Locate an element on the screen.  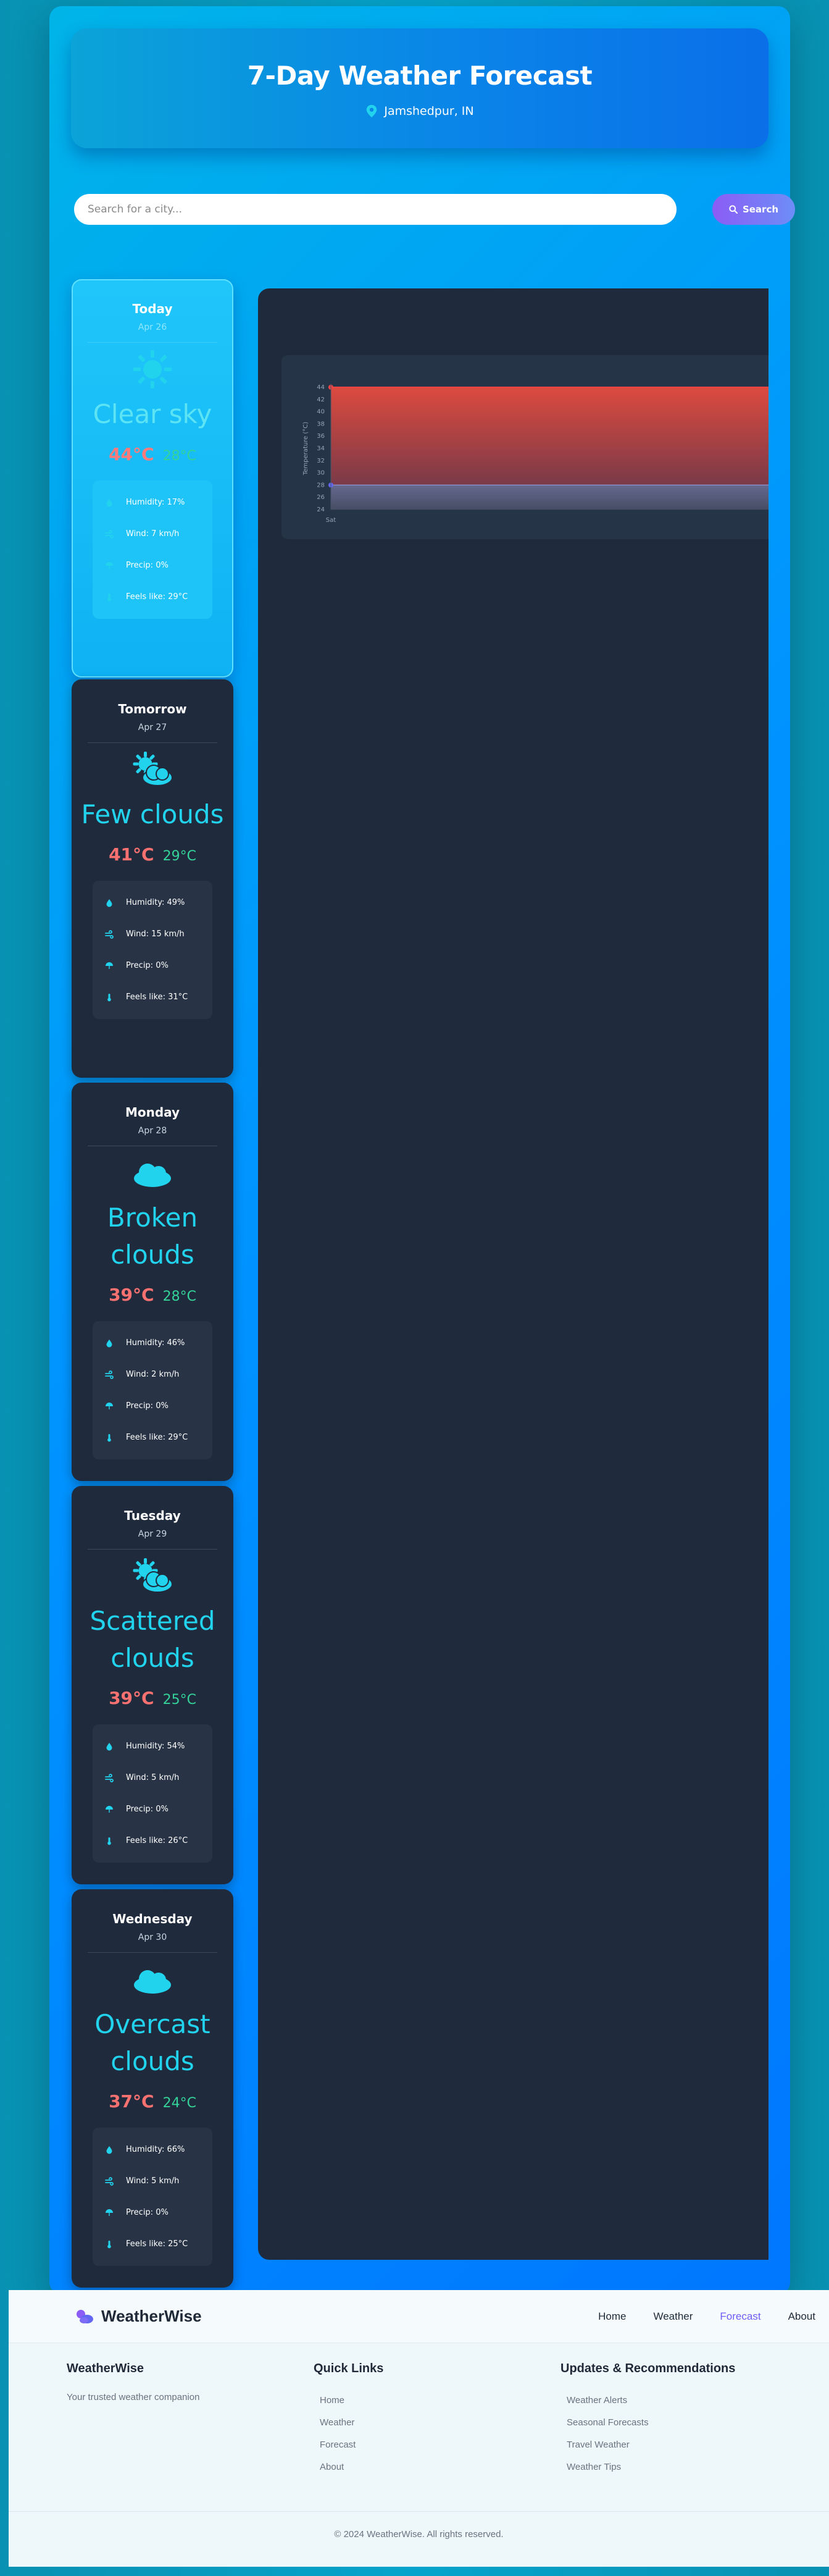
min-temp: 28°C is located at coordinates (179, 1296).